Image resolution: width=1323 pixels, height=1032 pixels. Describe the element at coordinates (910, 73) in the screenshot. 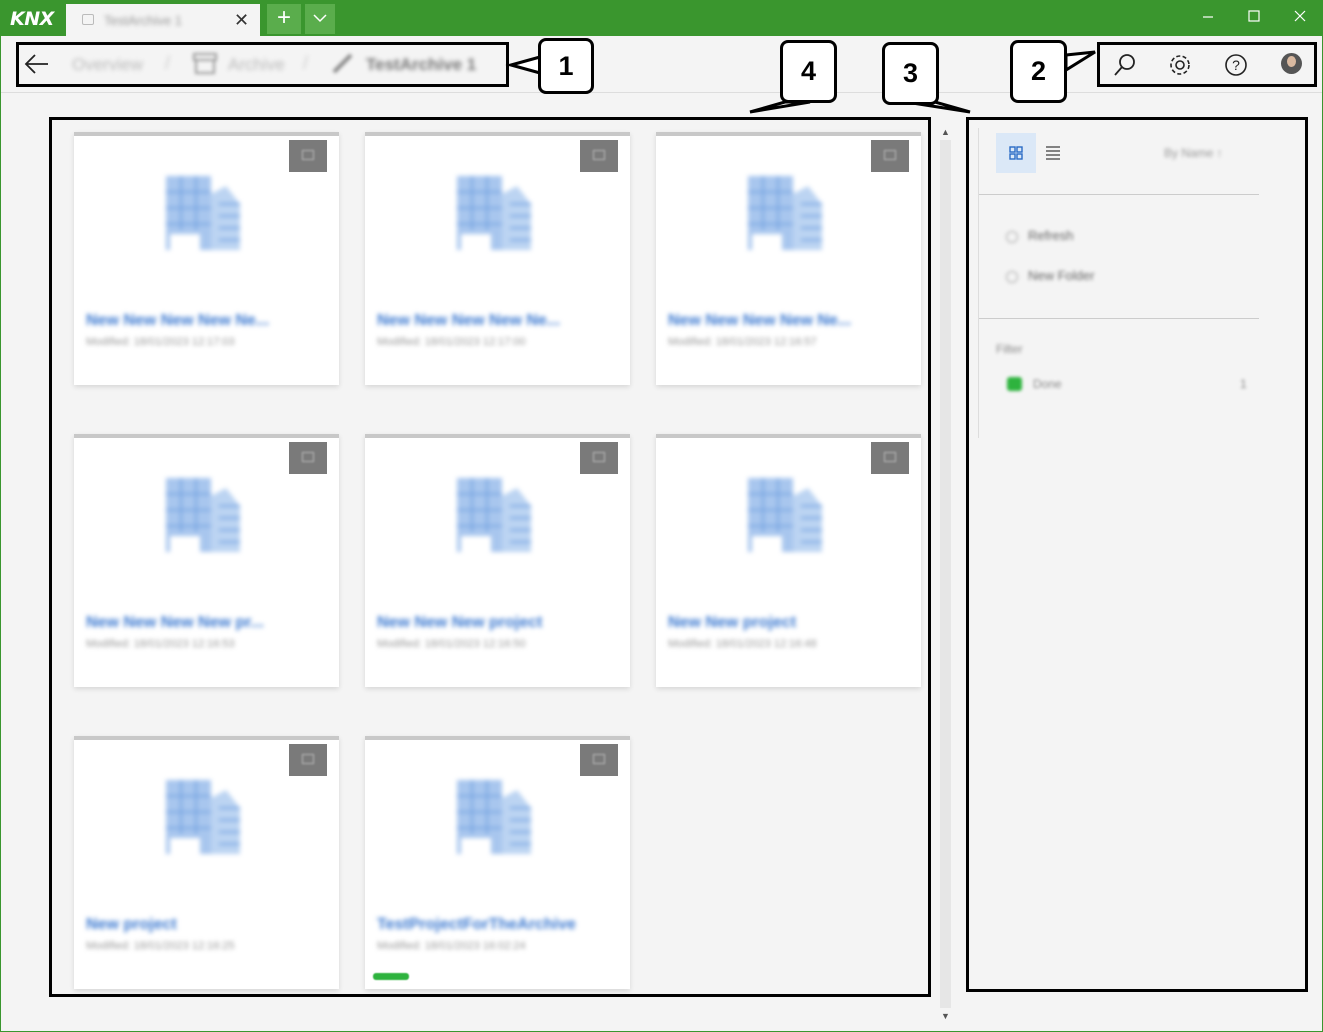

I see `callout-3: 3` at that location.